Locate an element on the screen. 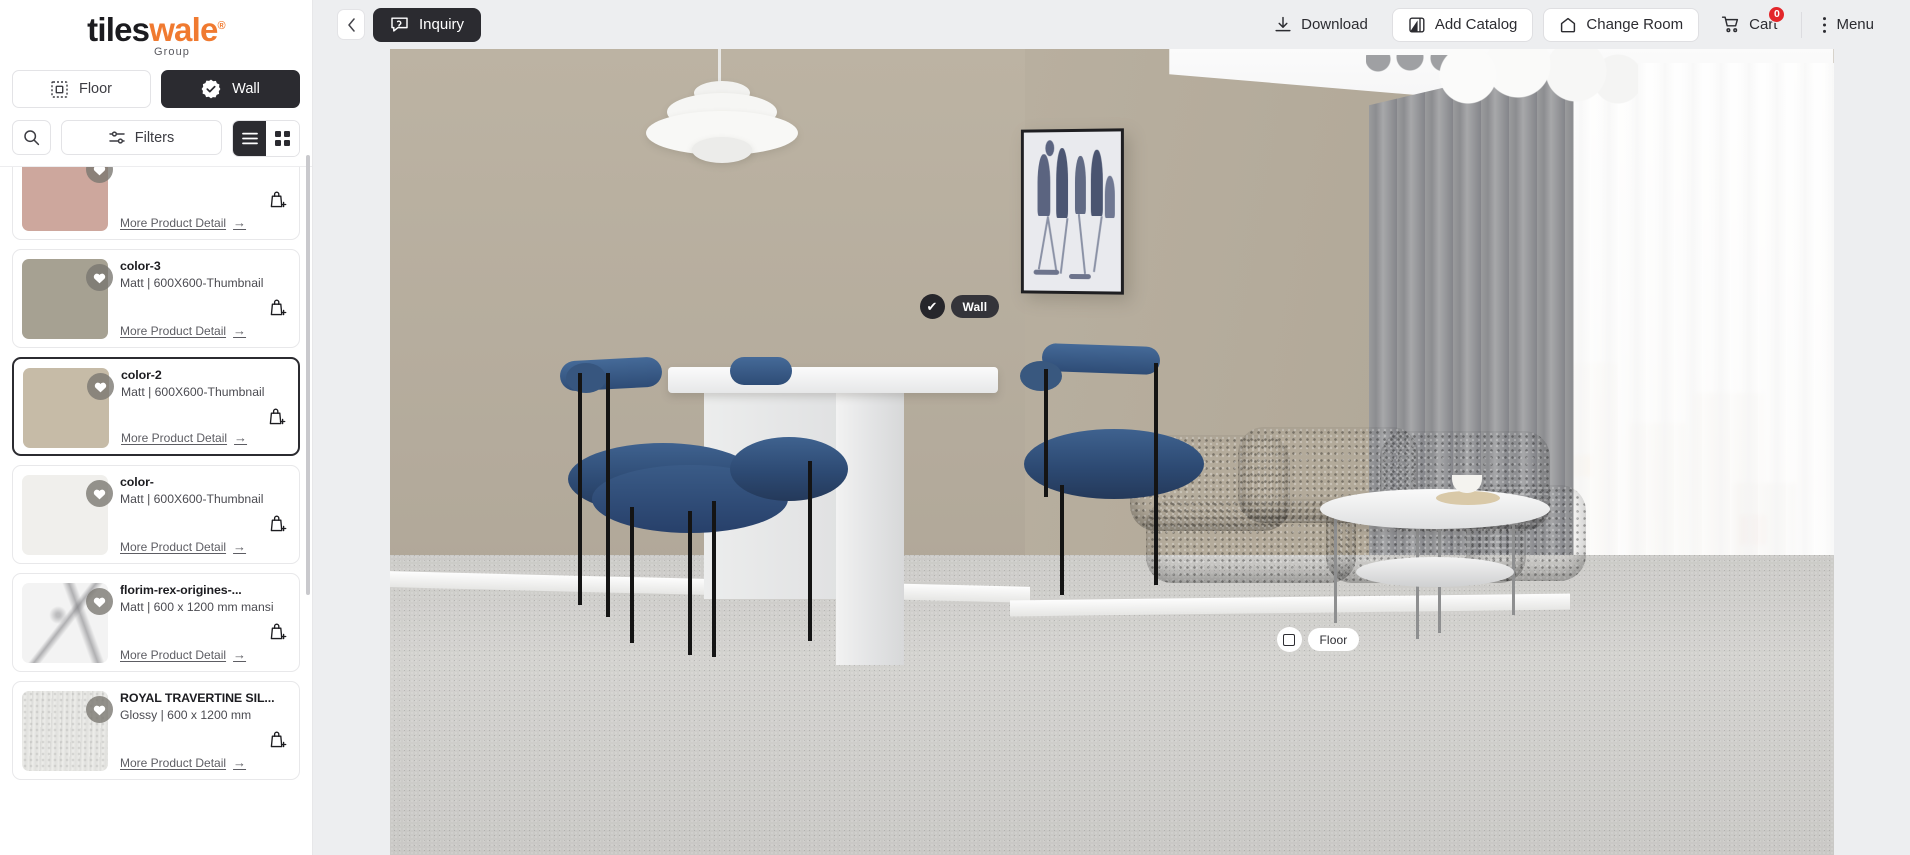 Image resolution: width=1910 pixels, height=855 pixels. check-badge-icon is located at coordinates (211, 89).